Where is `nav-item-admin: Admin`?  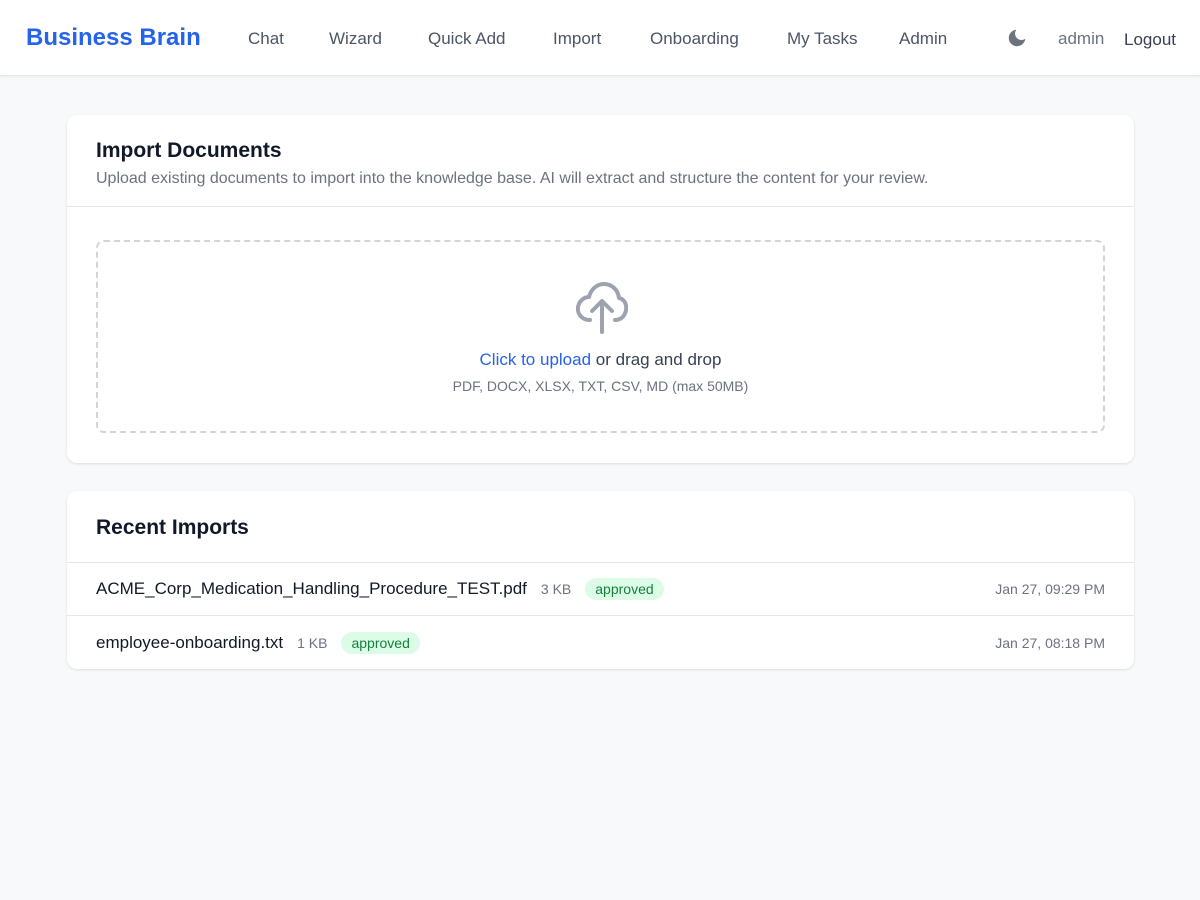
nav-item-admin: Admin is located at coordinates (923, 39).